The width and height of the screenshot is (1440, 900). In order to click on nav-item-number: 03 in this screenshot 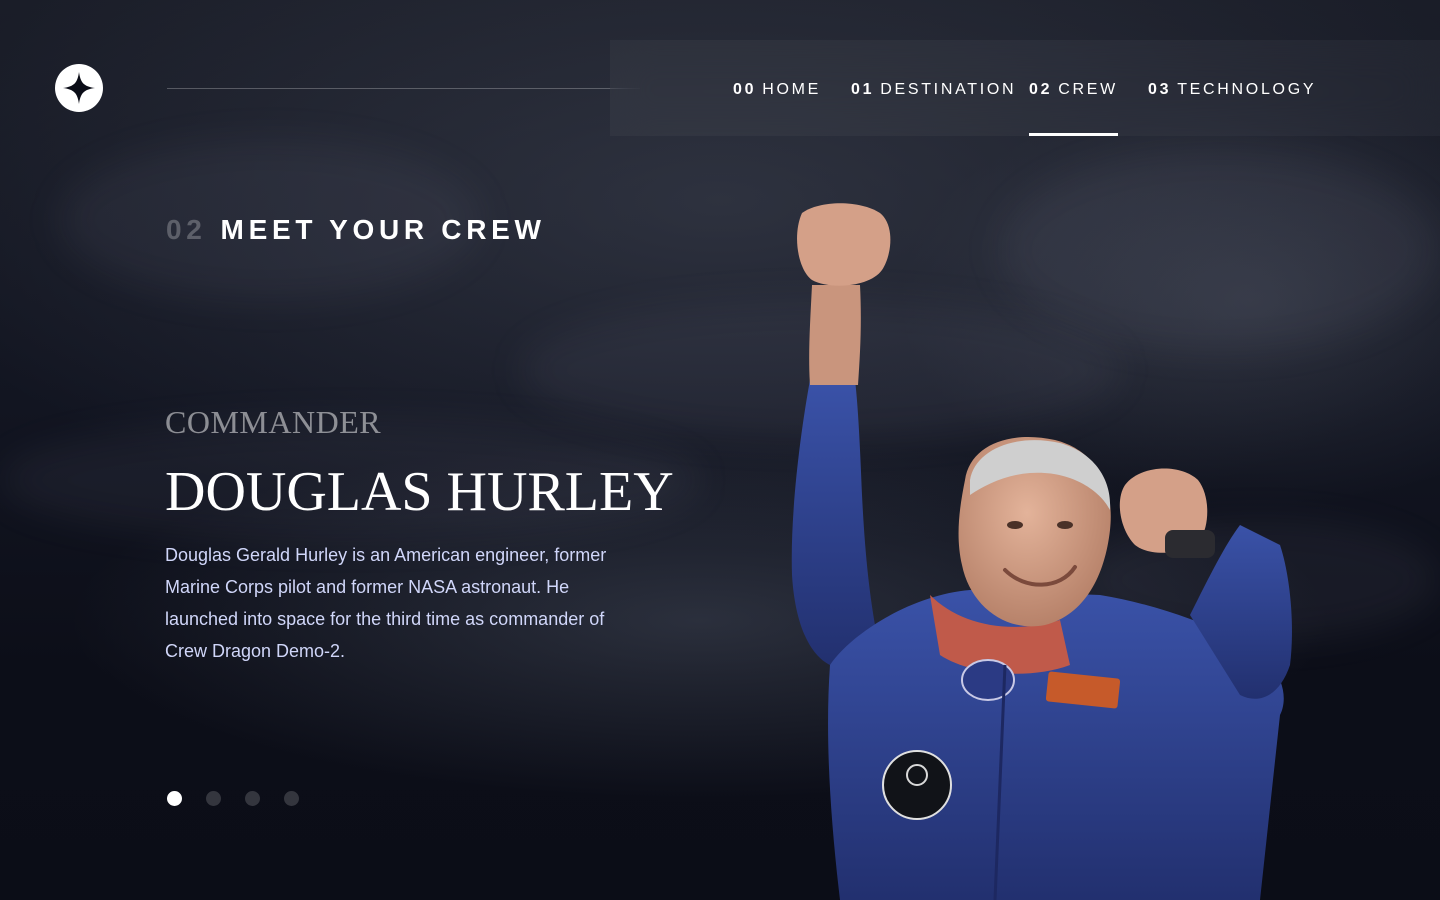, I will do `click(1160, 89)`.